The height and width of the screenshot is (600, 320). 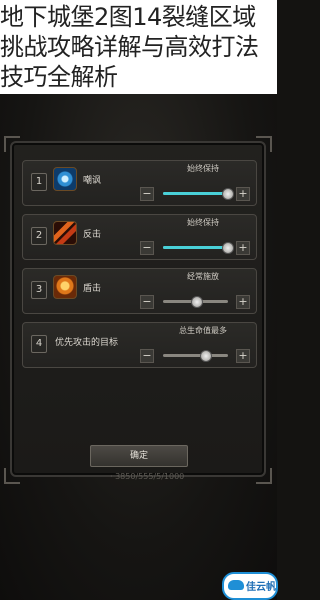 What do you see at coordinates (261, 587) in the screenshot?
I see `watermark-text: 佳云帆` at bounding box center [261, 587].